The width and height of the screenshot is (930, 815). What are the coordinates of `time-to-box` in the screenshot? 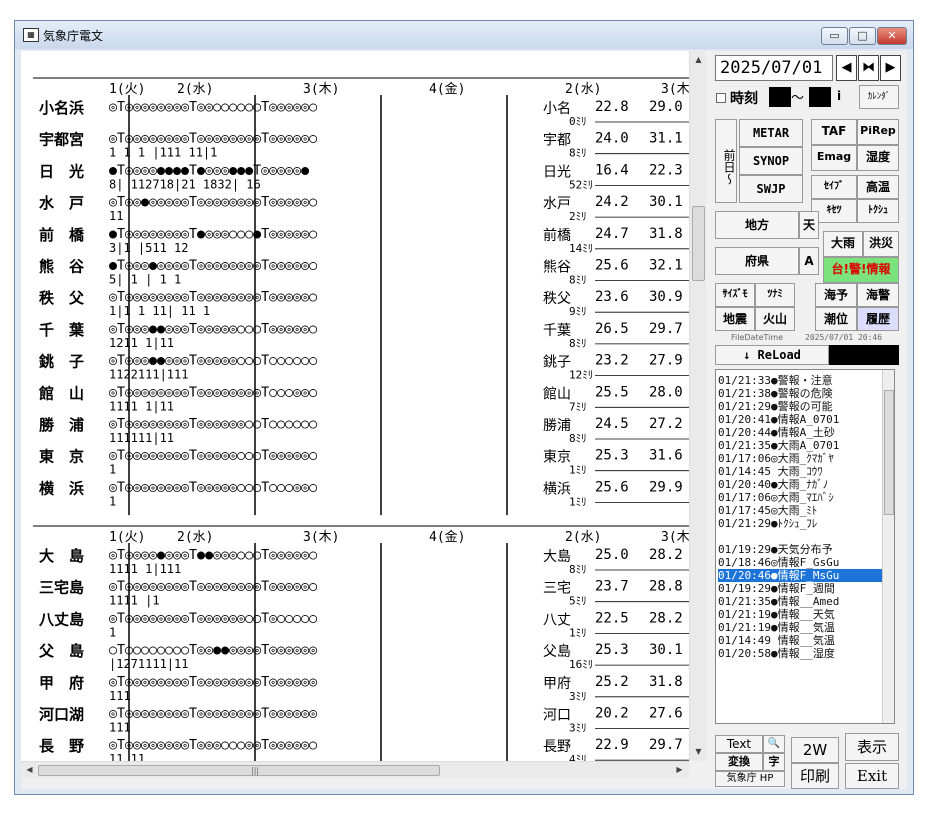 It's located at (820, 97).